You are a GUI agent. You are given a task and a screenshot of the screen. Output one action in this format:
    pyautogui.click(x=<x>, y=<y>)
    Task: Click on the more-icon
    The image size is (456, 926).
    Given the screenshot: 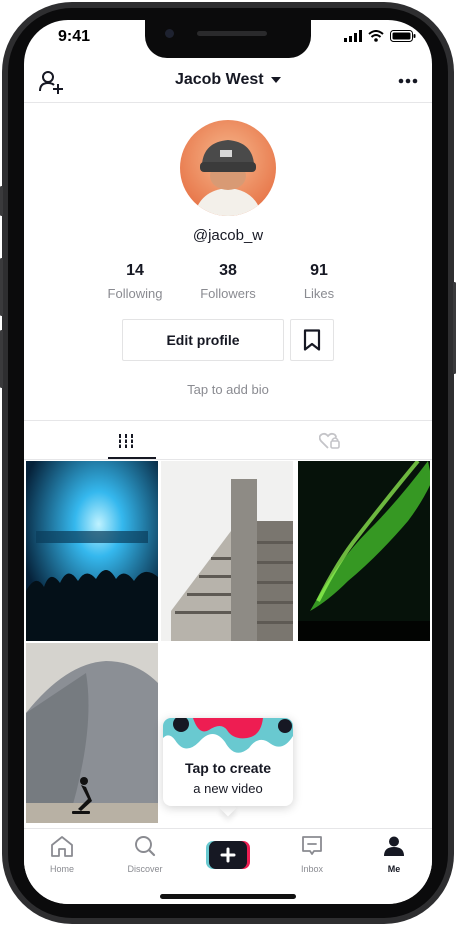 What is the action you would take?
    pyautogui.click(x=408, y=81)
    